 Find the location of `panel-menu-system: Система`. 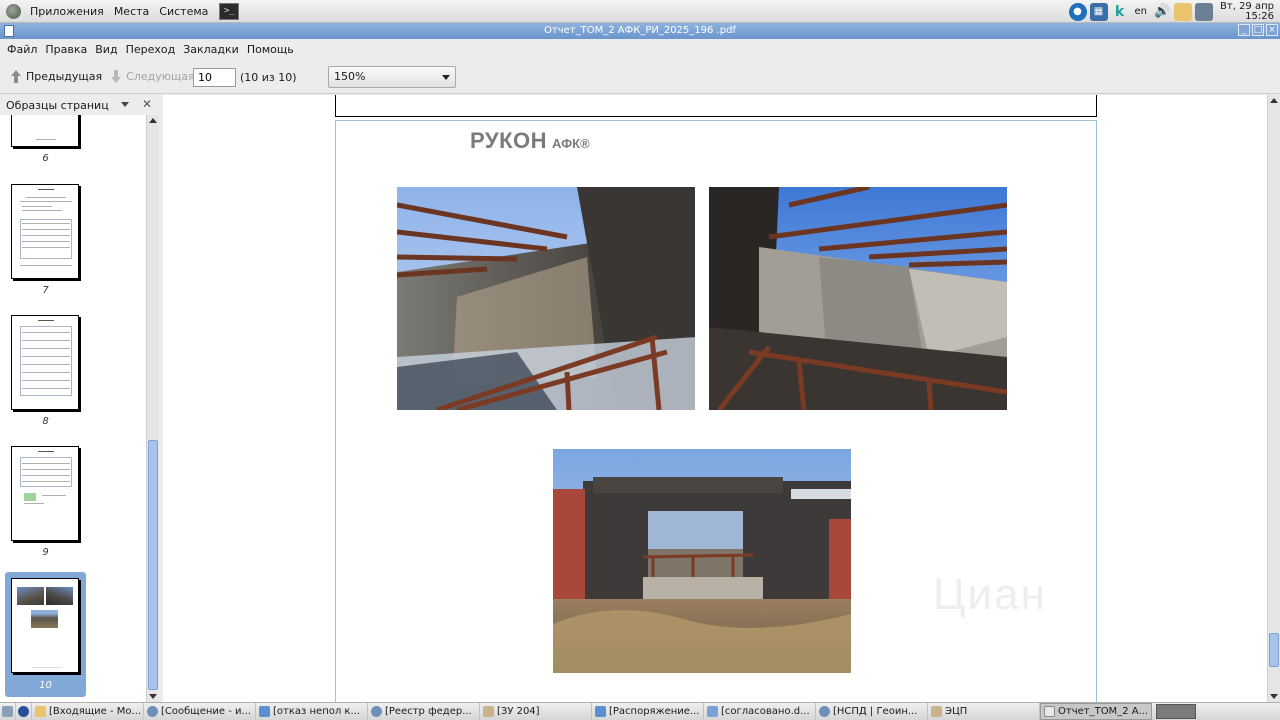

panel-menu-system: Система is located at coordinates (183, 11).